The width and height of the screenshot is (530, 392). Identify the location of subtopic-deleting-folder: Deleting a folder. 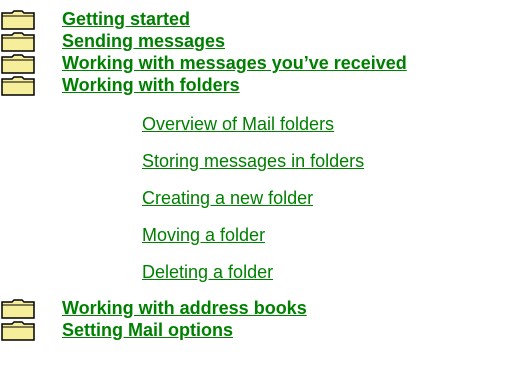
(207, 272).